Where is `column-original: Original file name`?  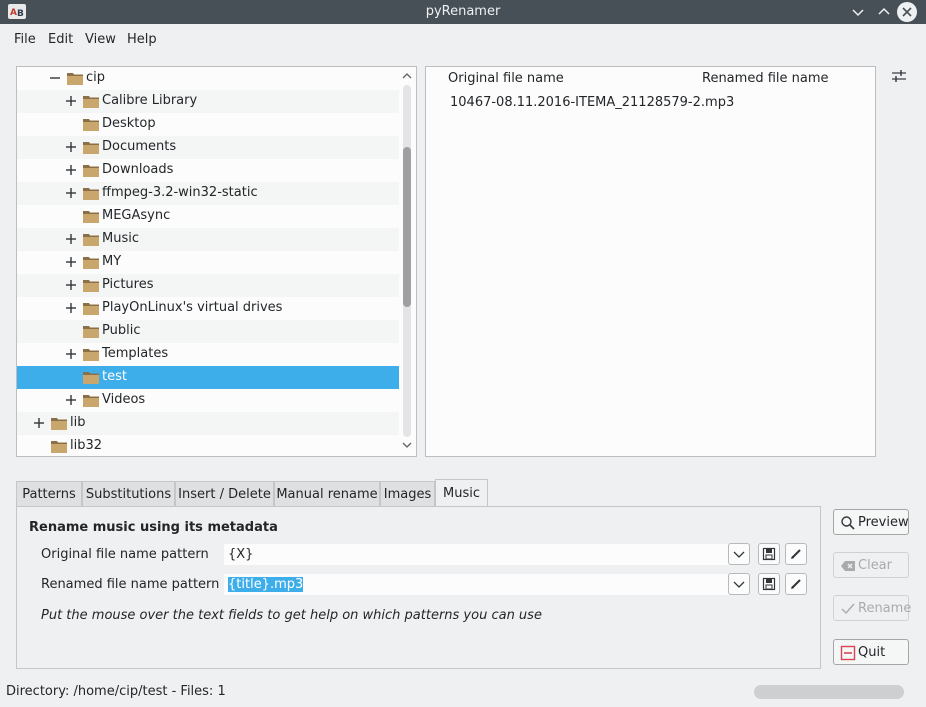
column-original: Original file name is located at coordinates (506, 78).